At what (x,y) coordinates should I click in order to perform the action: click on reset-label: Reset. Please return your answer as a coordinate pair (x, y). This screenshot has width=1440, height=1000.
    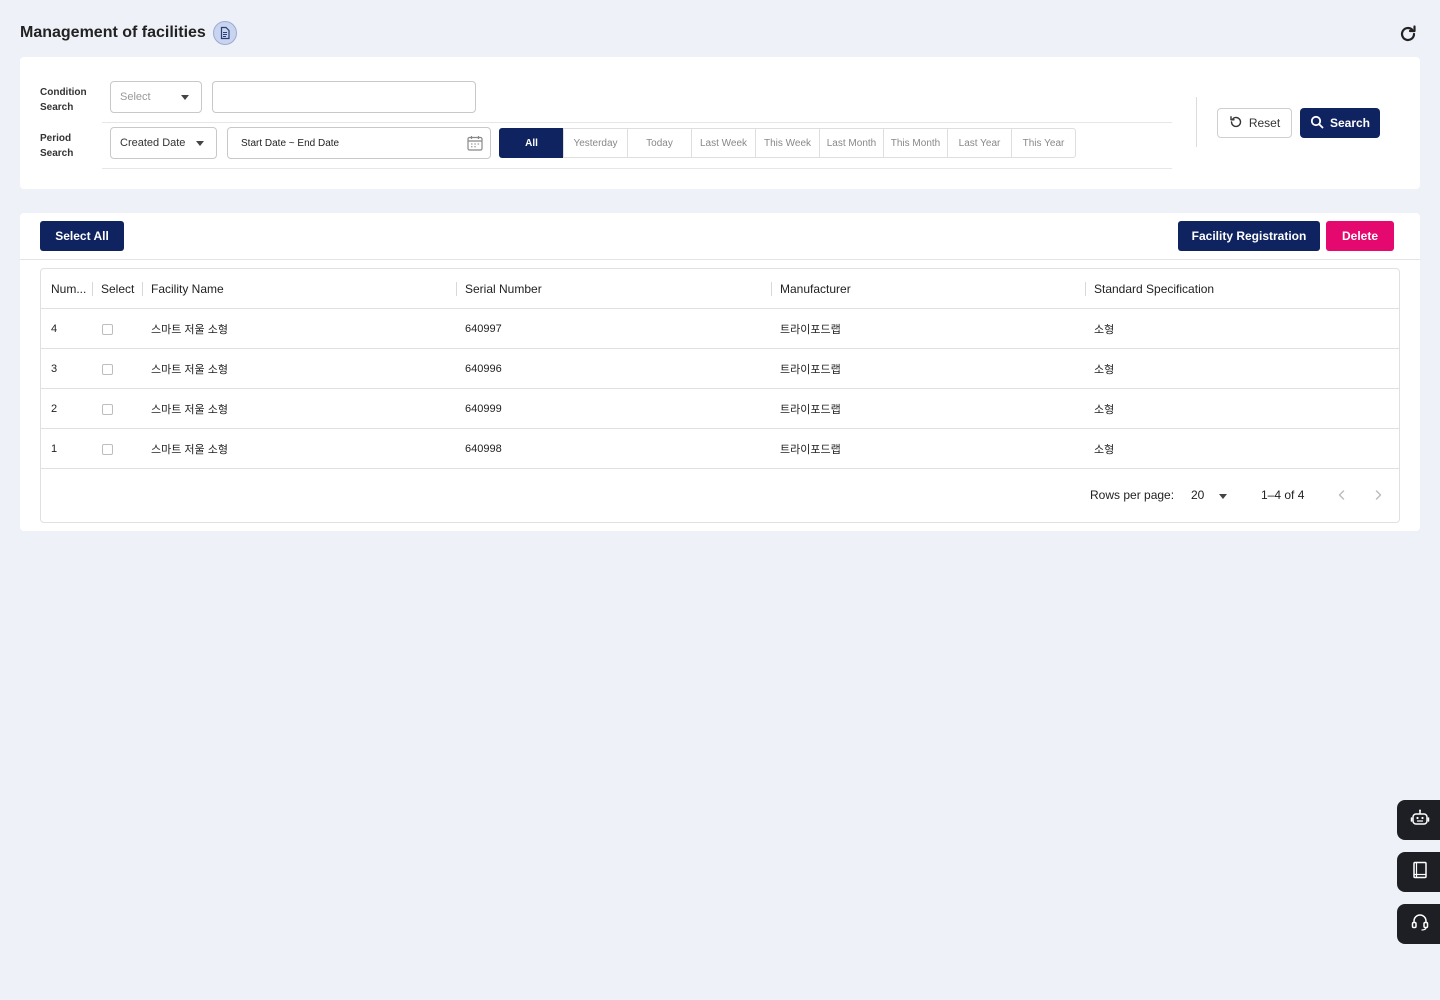
    Looking at the image, I should click on (1264, 123).